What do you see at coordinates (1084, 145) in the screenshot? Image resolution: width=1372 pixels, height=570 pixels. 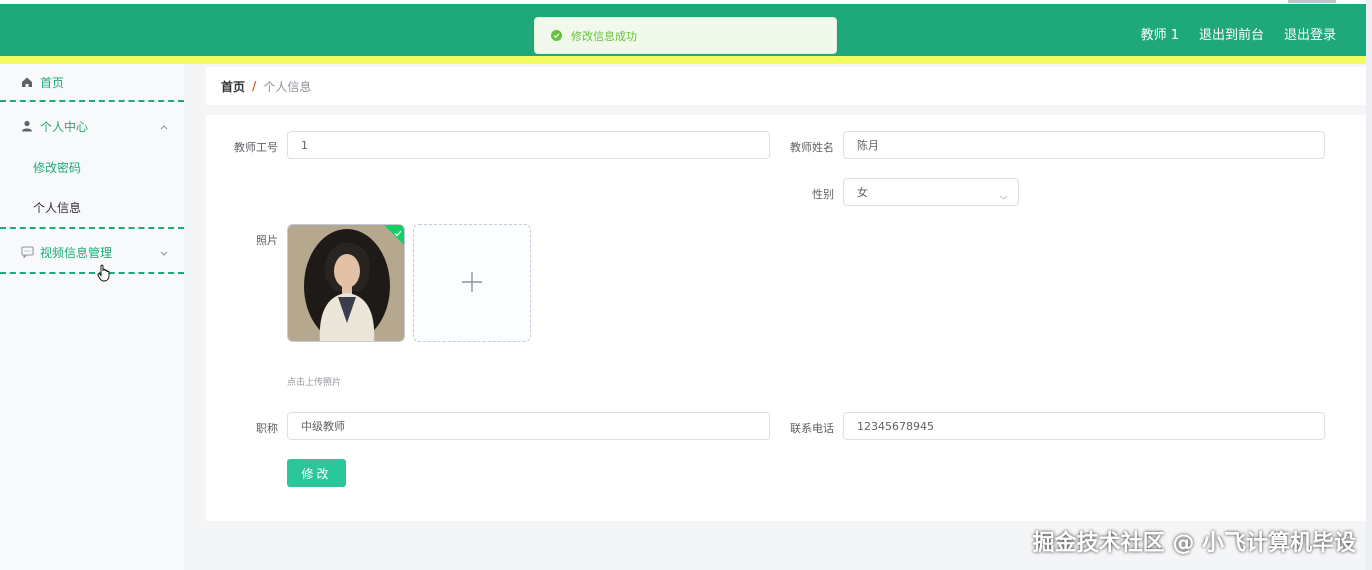 I see `teacher-name-input: 陈月` at bounding box center [1084, 145].